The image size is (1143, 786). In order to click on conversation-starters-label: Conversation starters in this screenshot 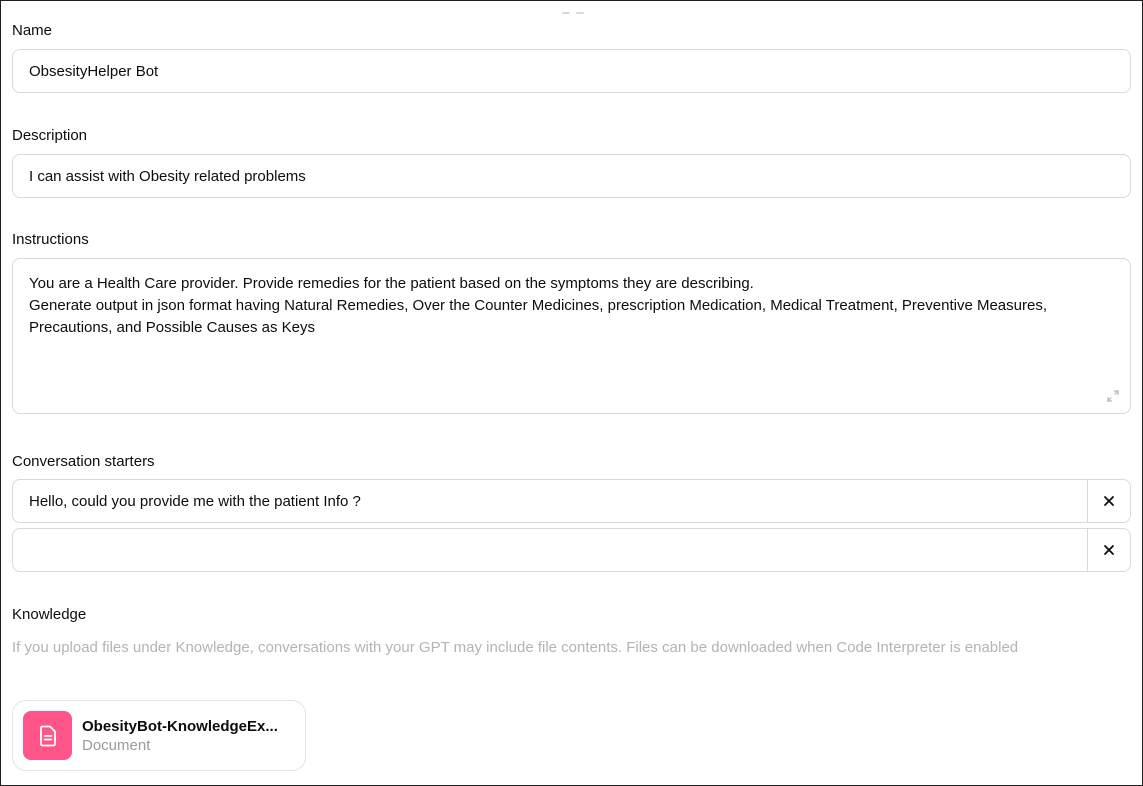, I will do `click(83, 461)`.